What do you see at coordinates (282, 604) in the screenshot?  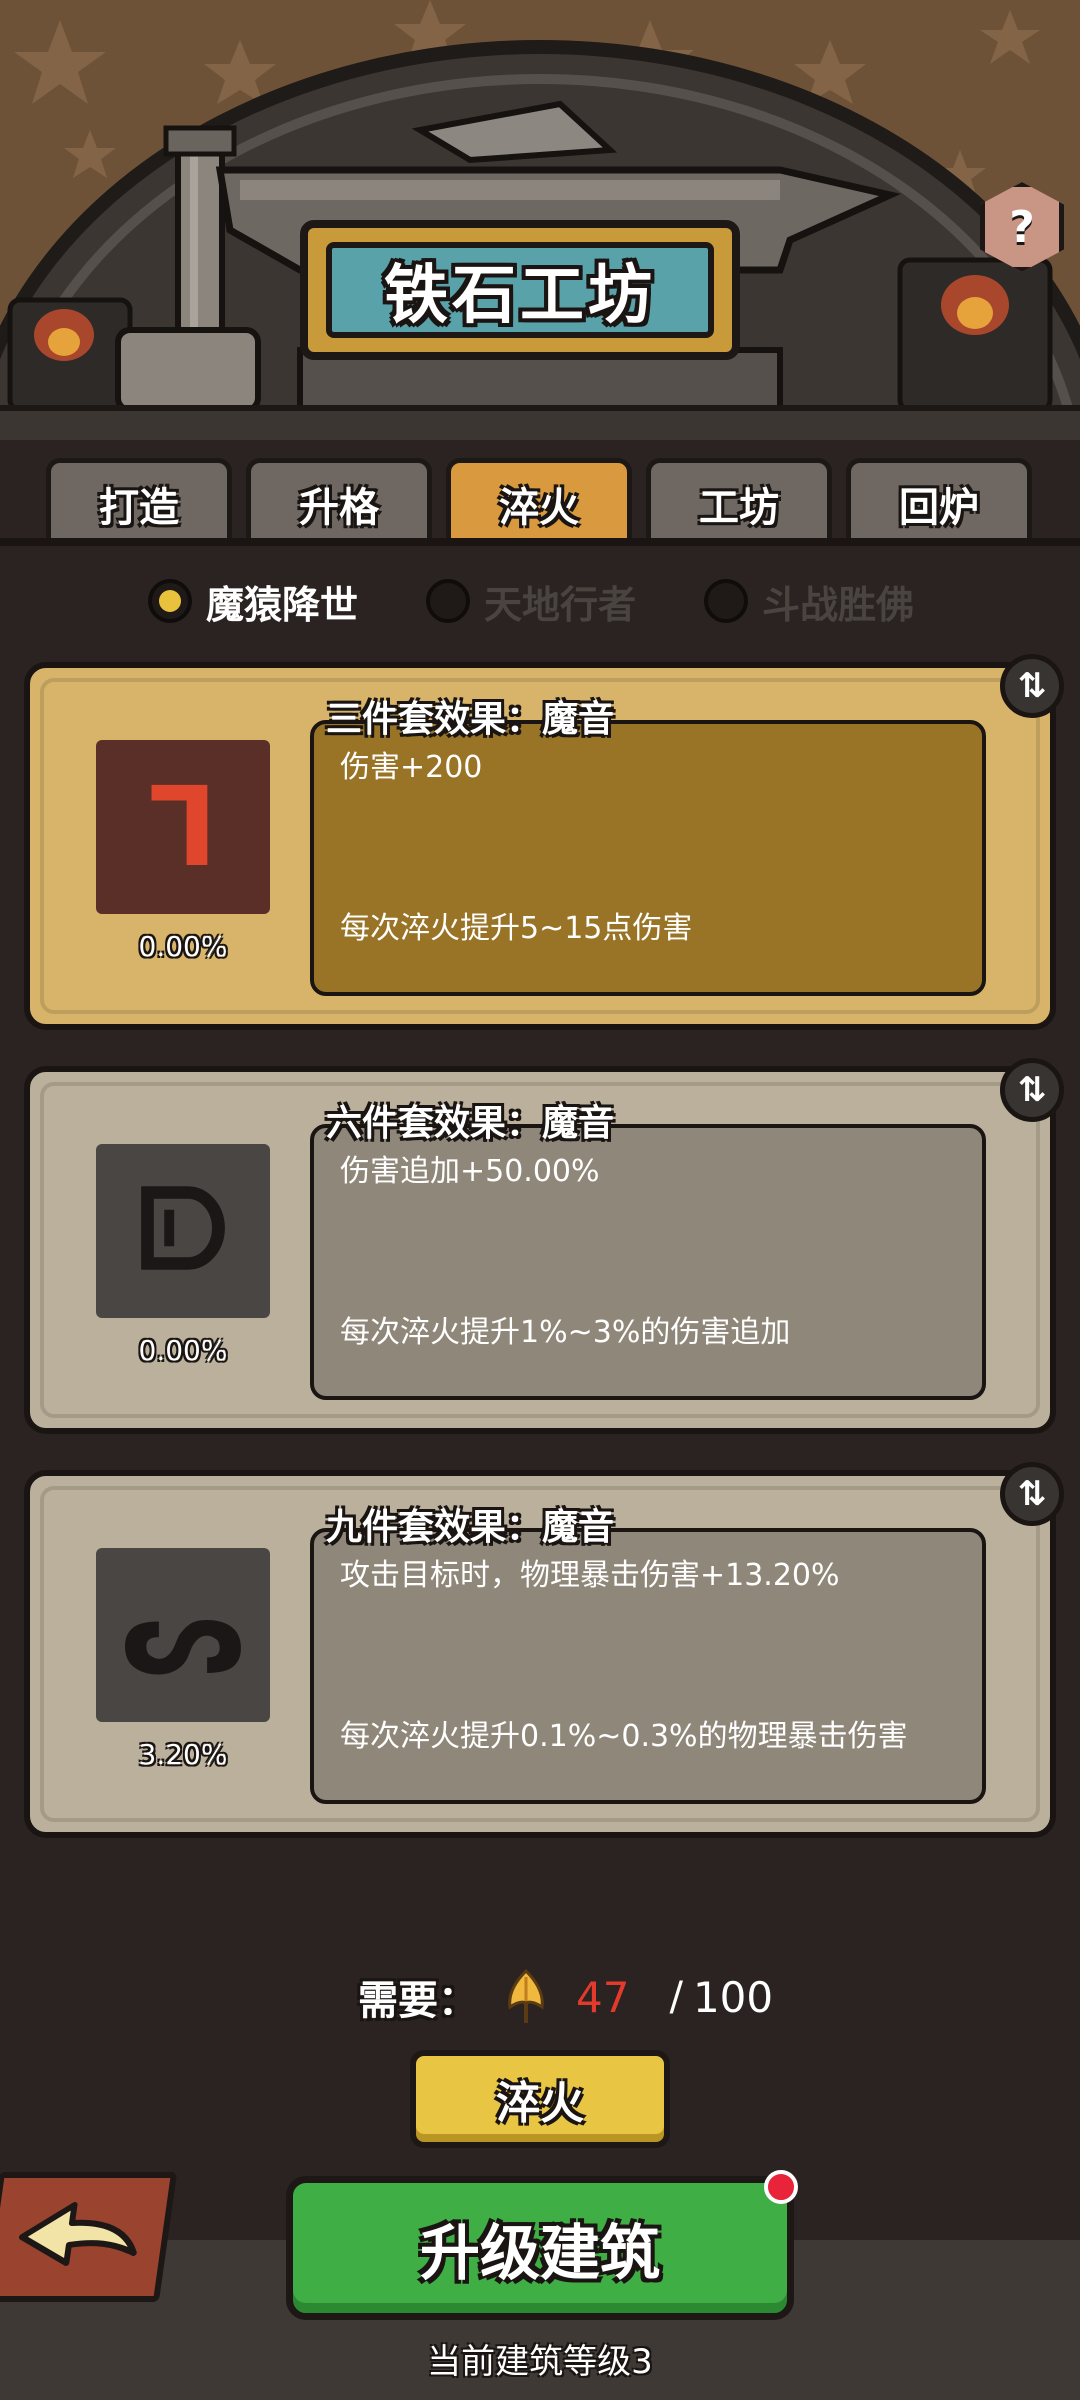 I see `set-option-label: 魔猿降世` at bounding box center [282, 604].